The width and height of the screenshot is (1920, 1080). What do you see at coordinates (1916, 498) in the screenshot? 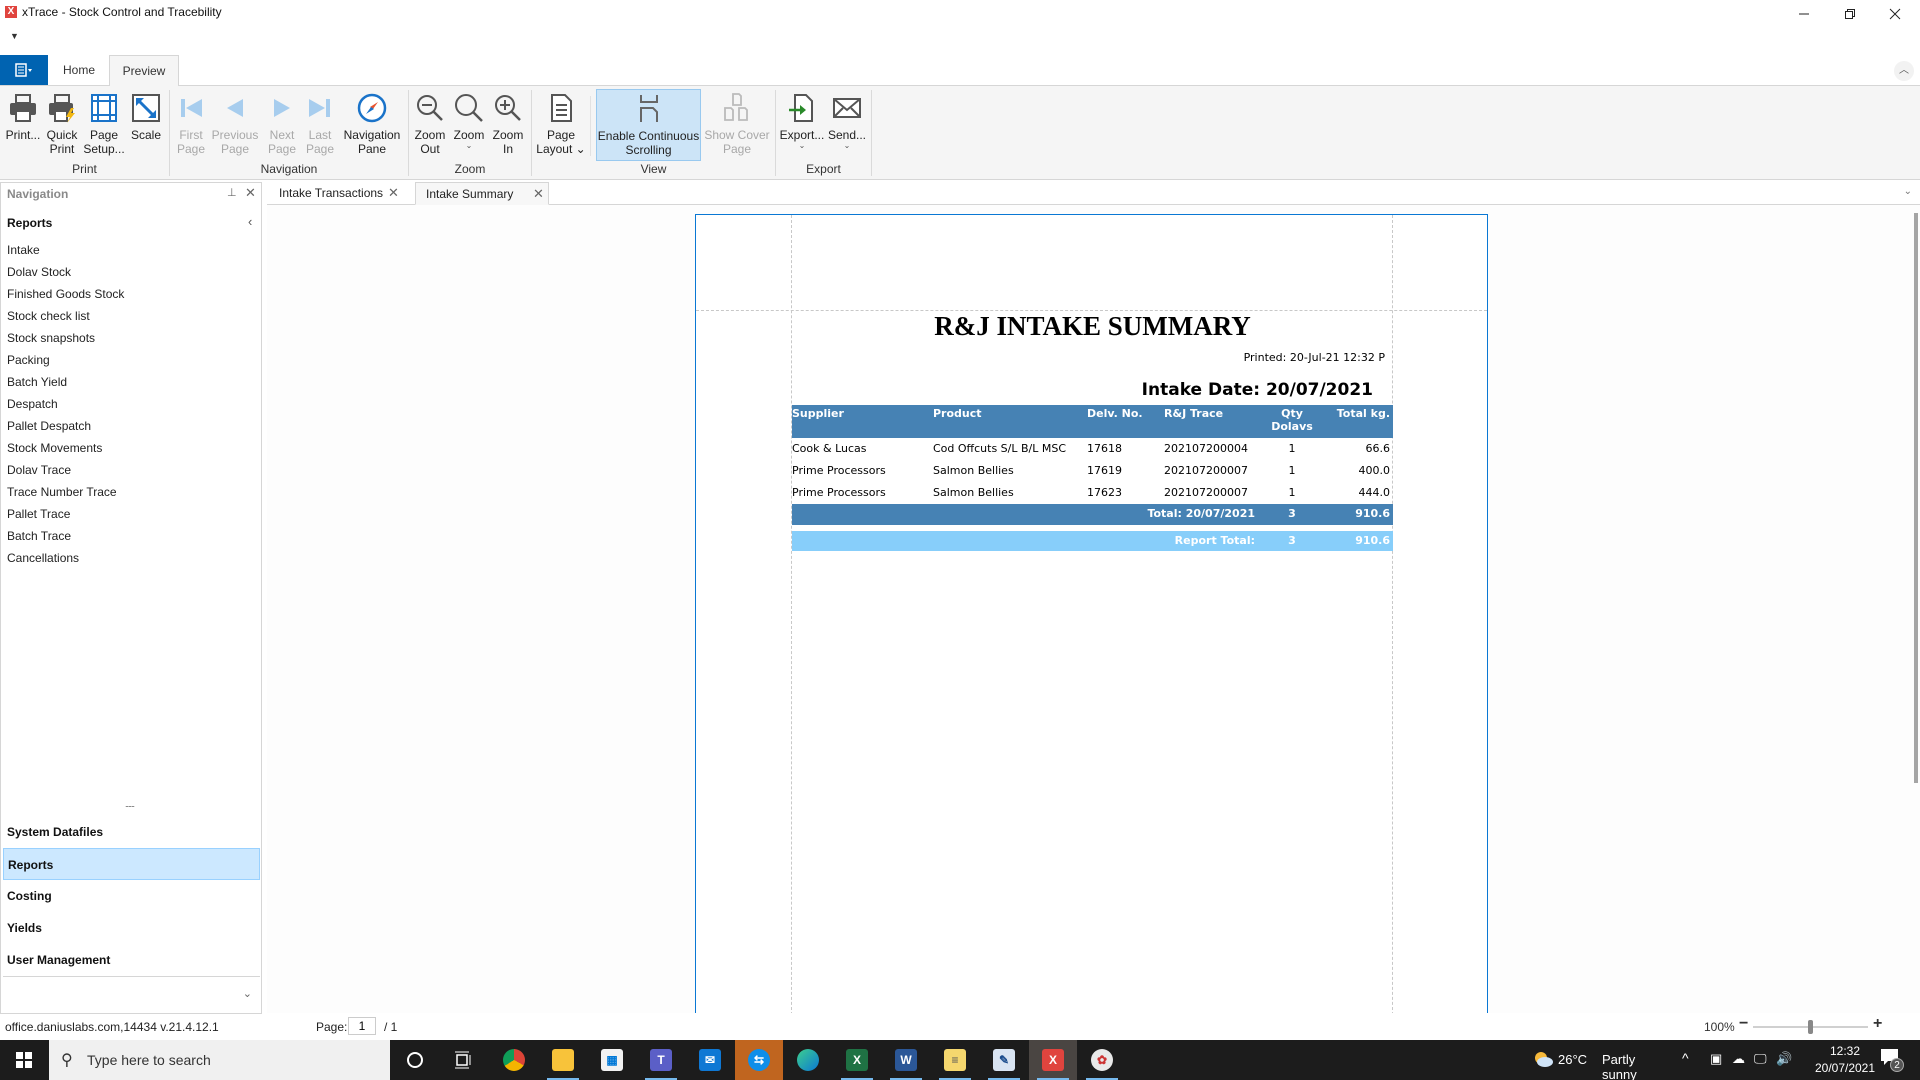
I see `vertical-scrollbar` at bounding box center [1916, 498].